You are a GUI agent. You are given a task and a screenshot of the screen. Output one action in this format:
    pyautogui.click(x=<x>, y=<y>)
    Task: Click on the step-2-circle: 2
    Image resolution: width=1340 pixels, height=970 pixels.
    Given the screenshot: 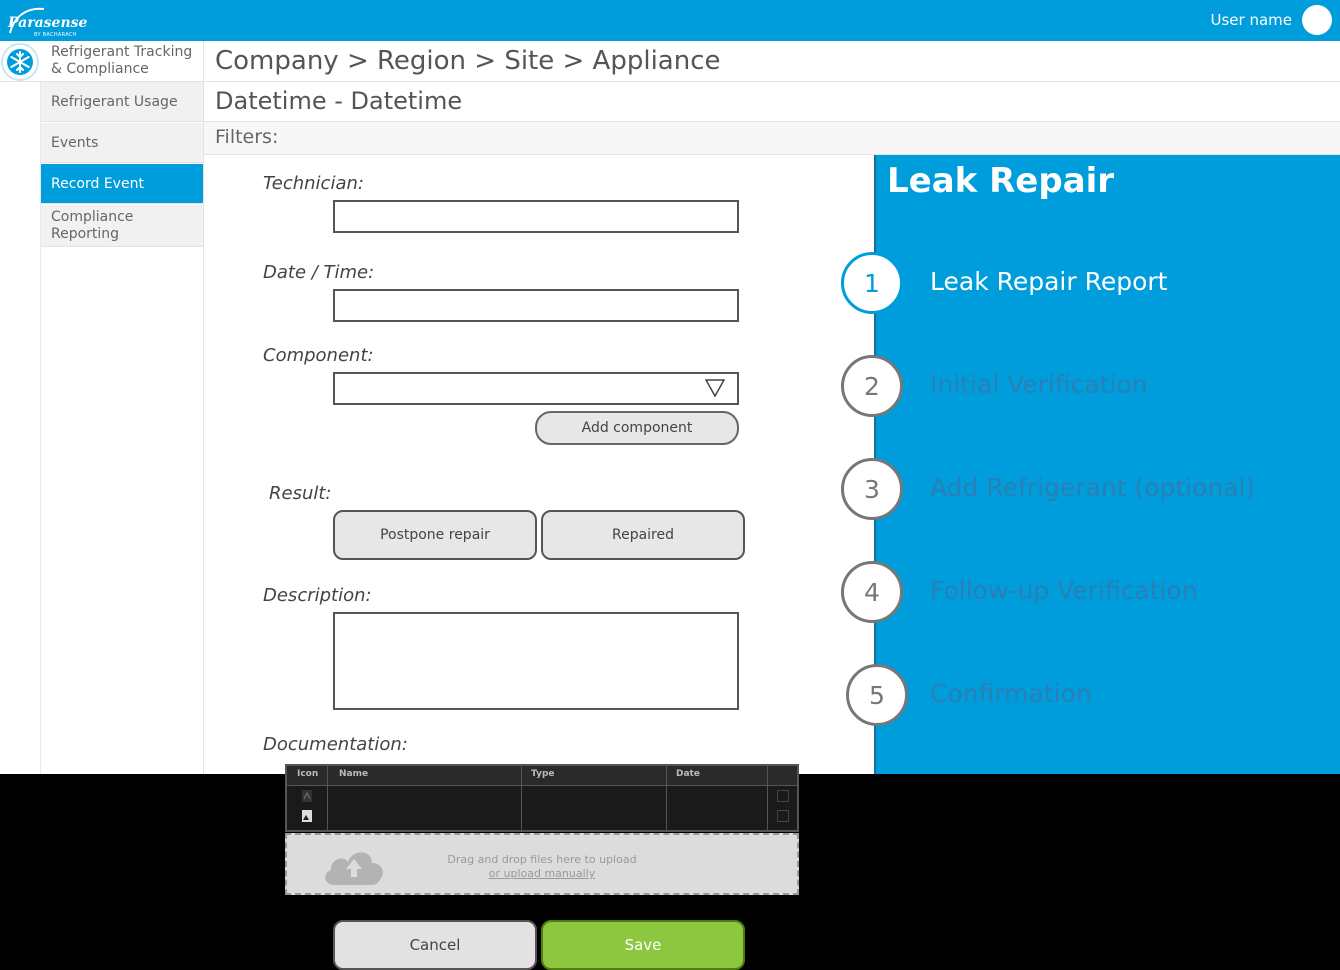 What is the action you would take?
    pyautogui.click(x=872, y=386)
    